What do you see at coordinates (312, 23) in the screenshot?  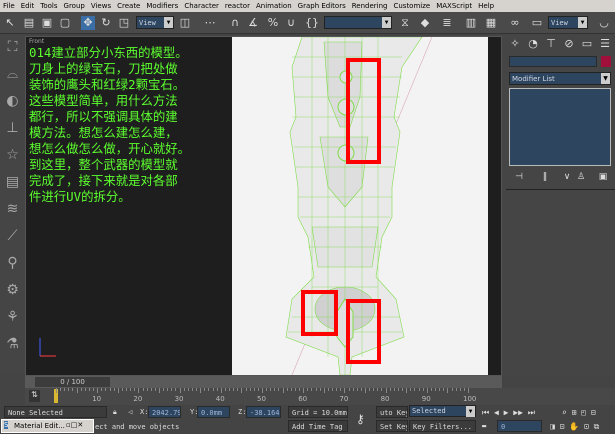 I see `edit-named-selection-icon: {}` at bounding box center [312, 23].